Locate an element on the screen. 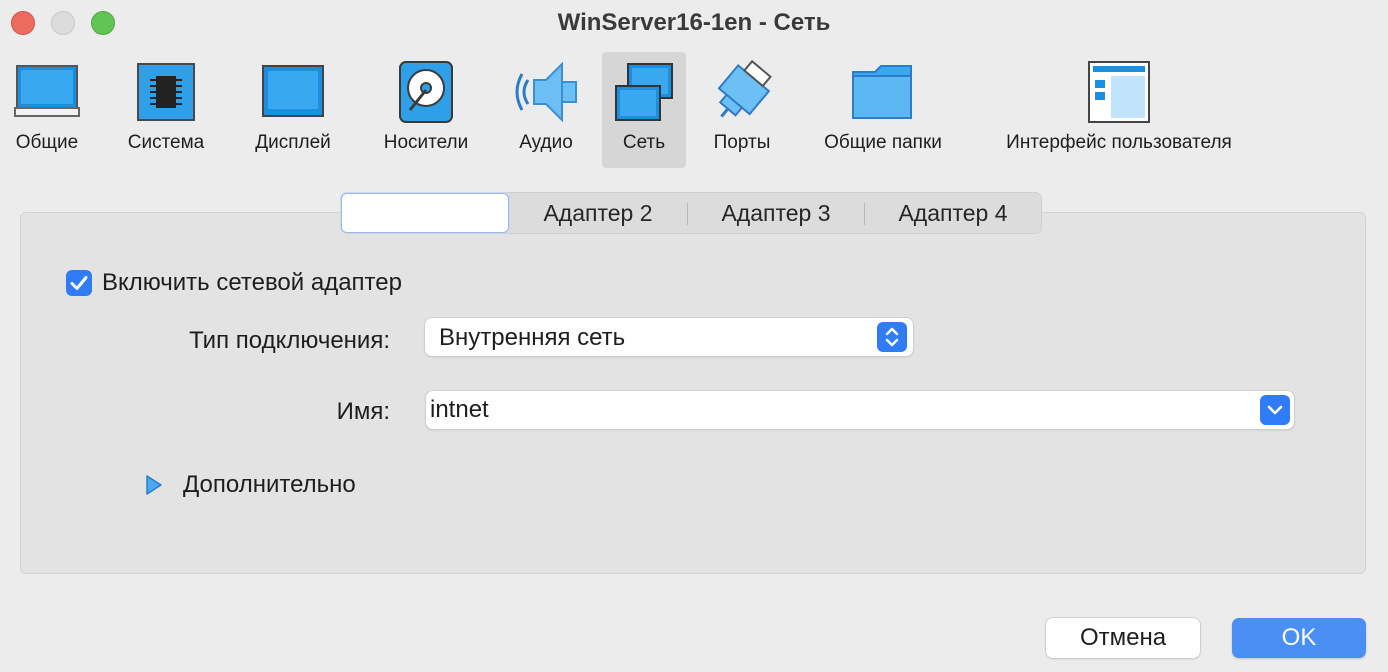 This screenshot has height=672, width=1388. display-icon is located at coordinates (293, 91).